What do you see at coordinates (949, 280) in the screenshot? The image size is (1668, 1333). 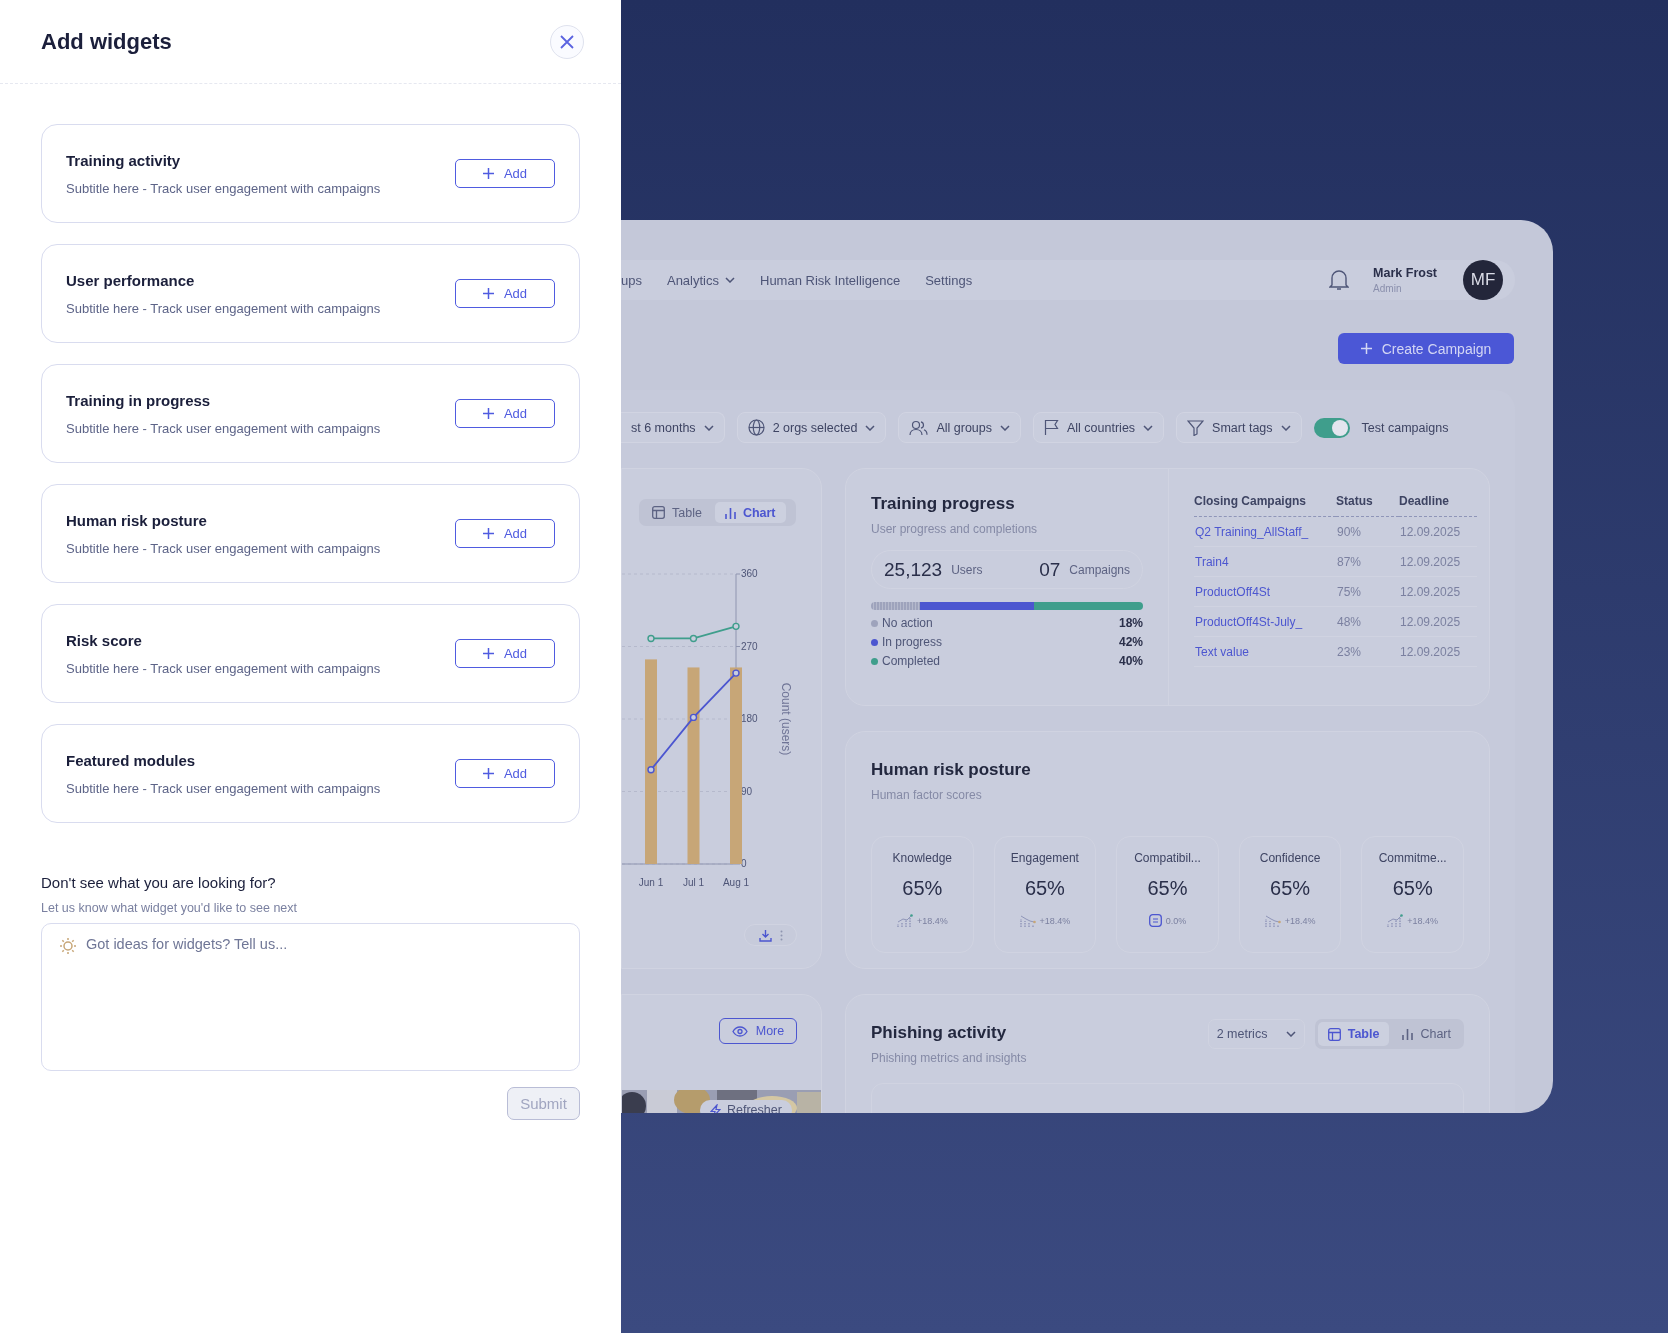 I see `nav-link: Settings` at bounding box center [949, 280].